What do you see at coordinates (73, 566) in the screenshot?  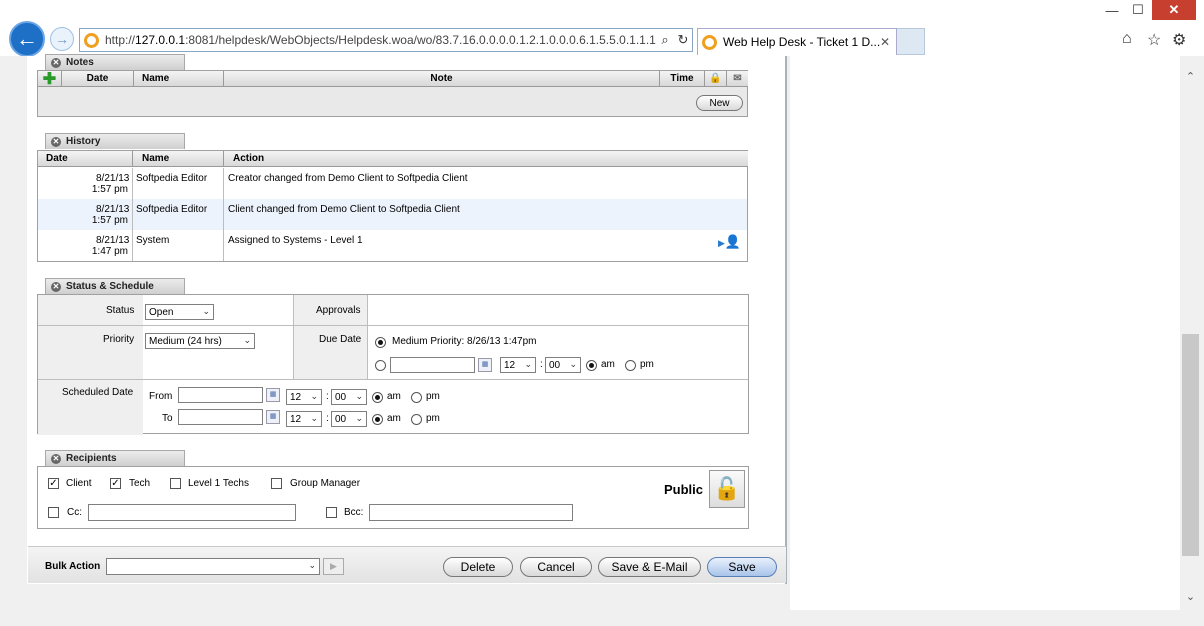 I see `bulk-action-label: Bulk Action` at bounding box center [73, 566].